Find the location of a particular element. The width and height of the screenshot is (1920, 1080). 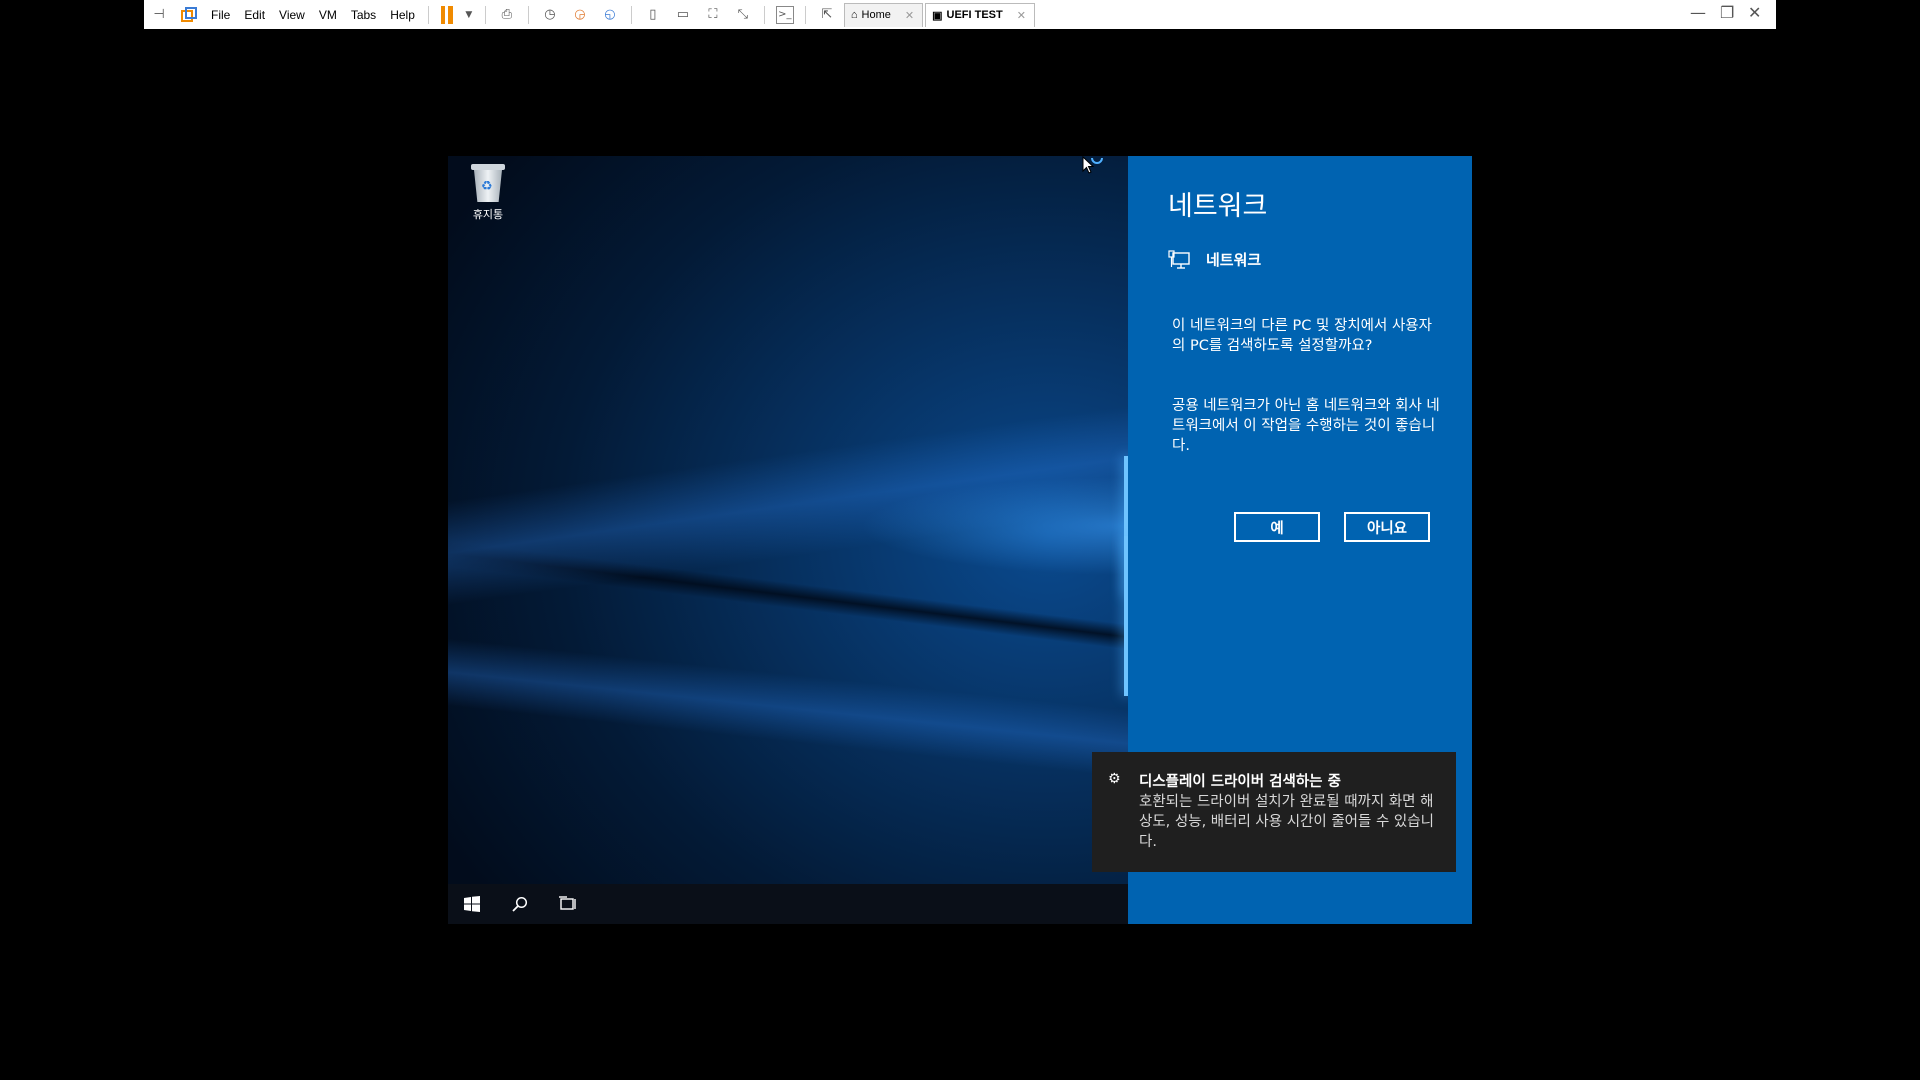

revert-snapshot-icon: ◶ is located at coordinates (580, 15).